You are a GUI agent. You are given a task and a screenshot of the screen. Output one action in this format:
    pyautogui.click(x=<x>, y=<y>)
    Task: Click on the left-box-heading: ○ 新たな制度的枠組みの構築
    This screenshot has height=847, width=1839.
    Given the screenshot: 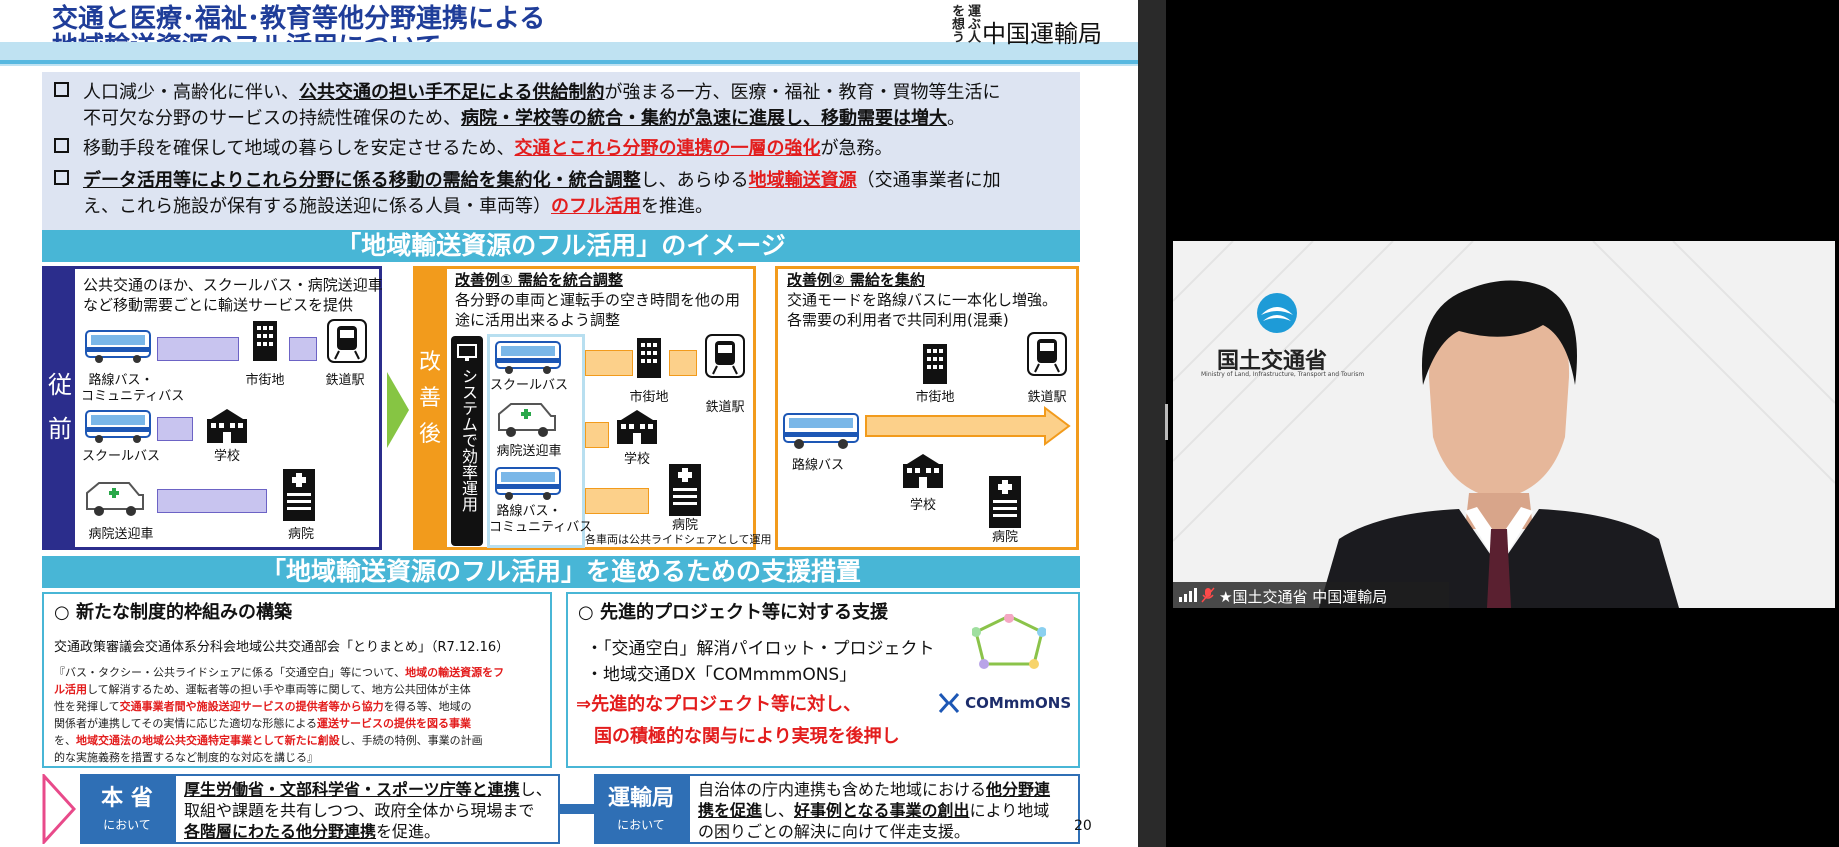 What is the action you would take?
    pyautogui.click(x=173, y=612)
    